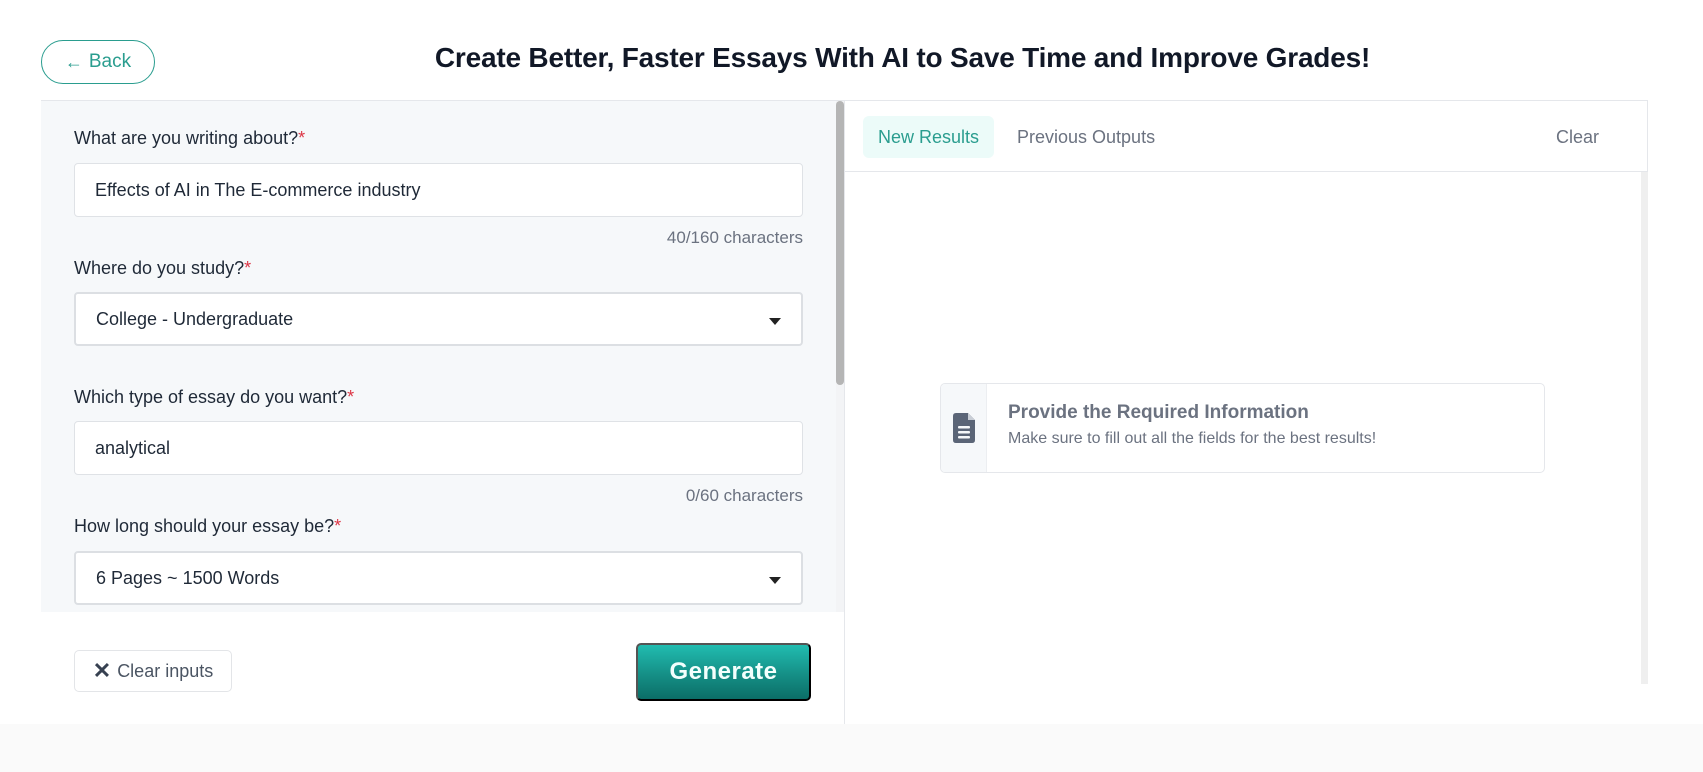 The height and width of the screenshot is (772, 1703). Describe the element at coordinates (438, 319) in the screenshot. I see `study-level-select: College - Undergraduate` at that location.